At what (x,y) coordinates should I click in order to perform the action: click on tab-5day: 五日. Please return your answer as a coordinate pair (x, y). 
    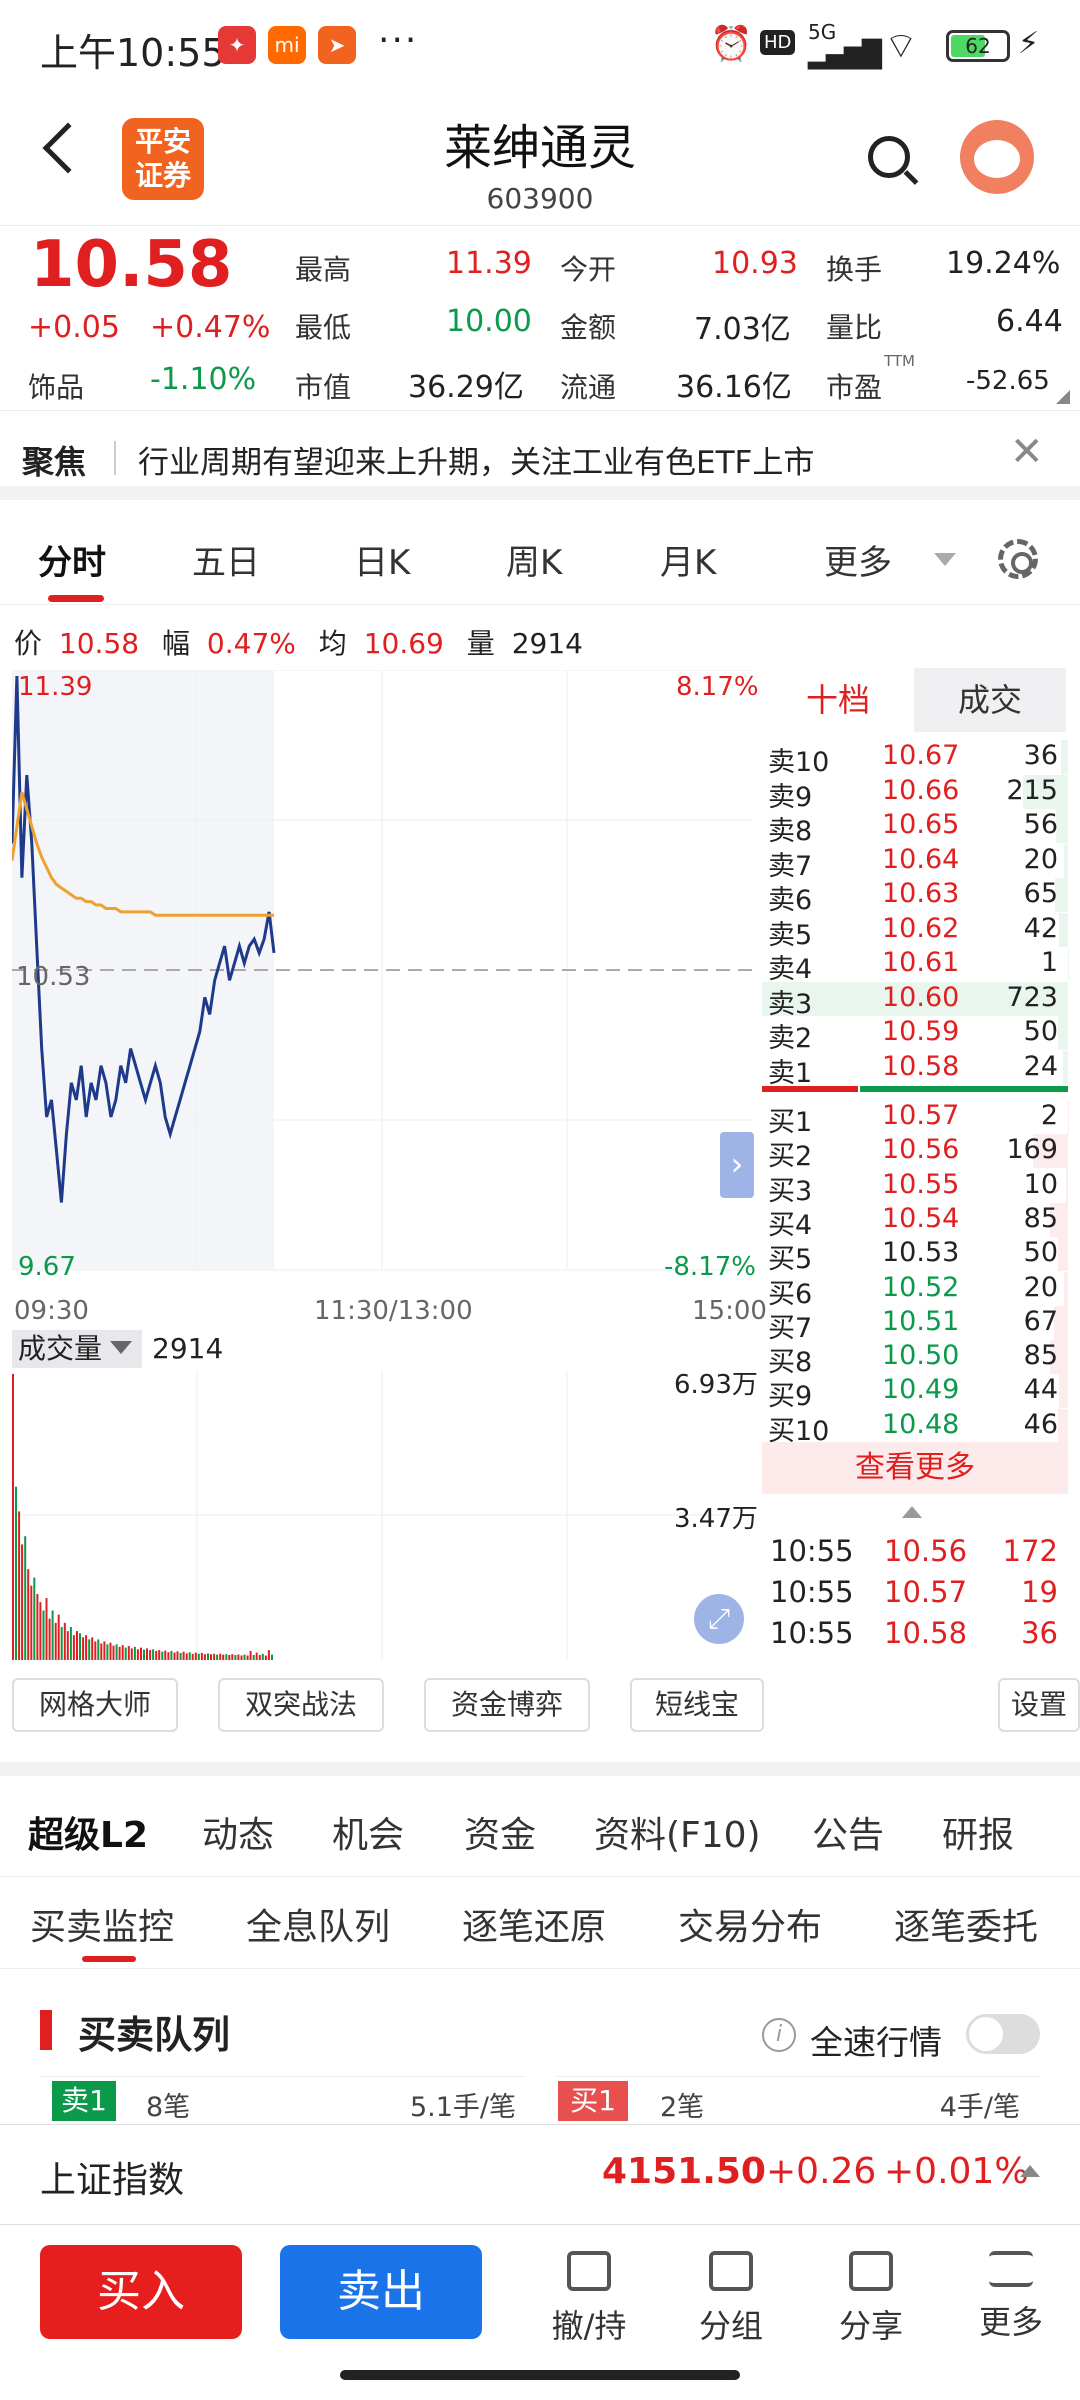
    Looking at the image, I should click on (226, 559).